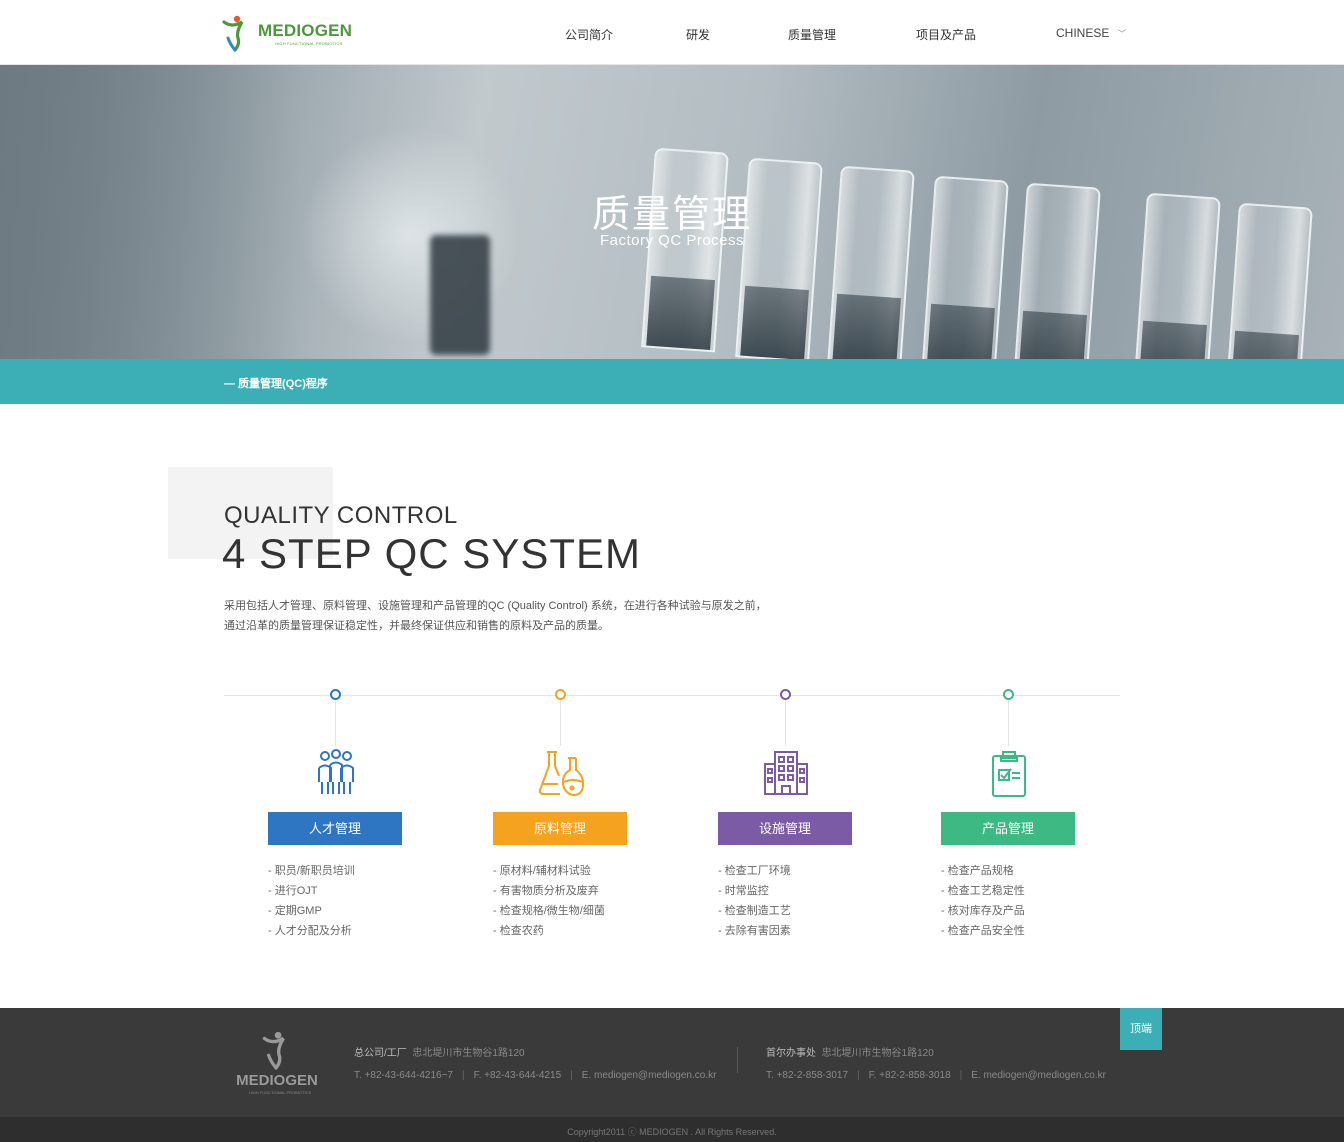 The width and height of the screenshot is (1344, 1142). I want to click on list-item: - 人才分配及分析, so click(310, 931).